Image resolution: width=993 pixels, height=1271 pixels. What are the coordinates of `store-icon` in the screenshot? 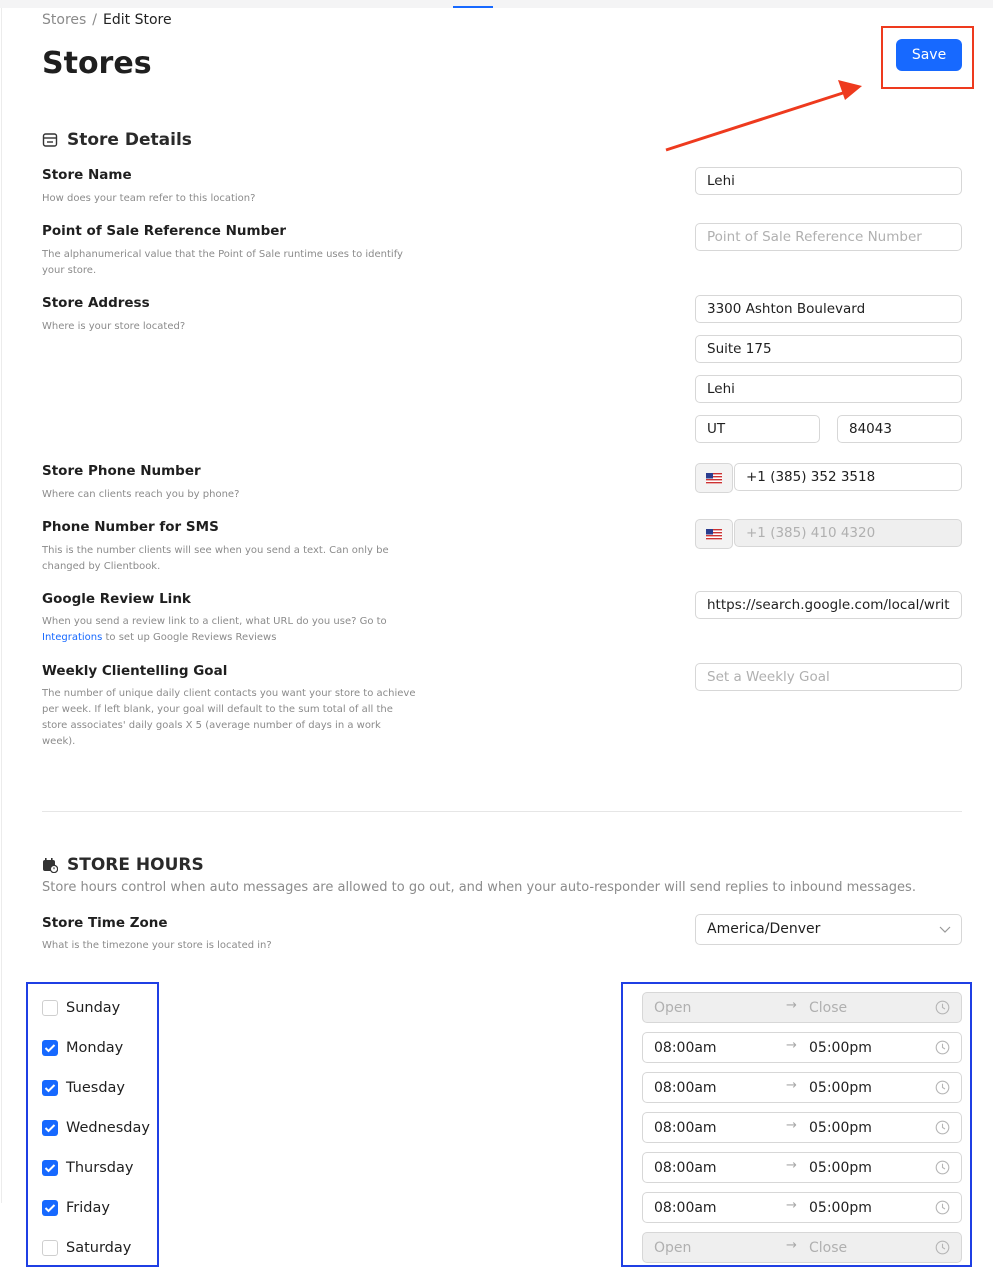 It's located at (50, 140).